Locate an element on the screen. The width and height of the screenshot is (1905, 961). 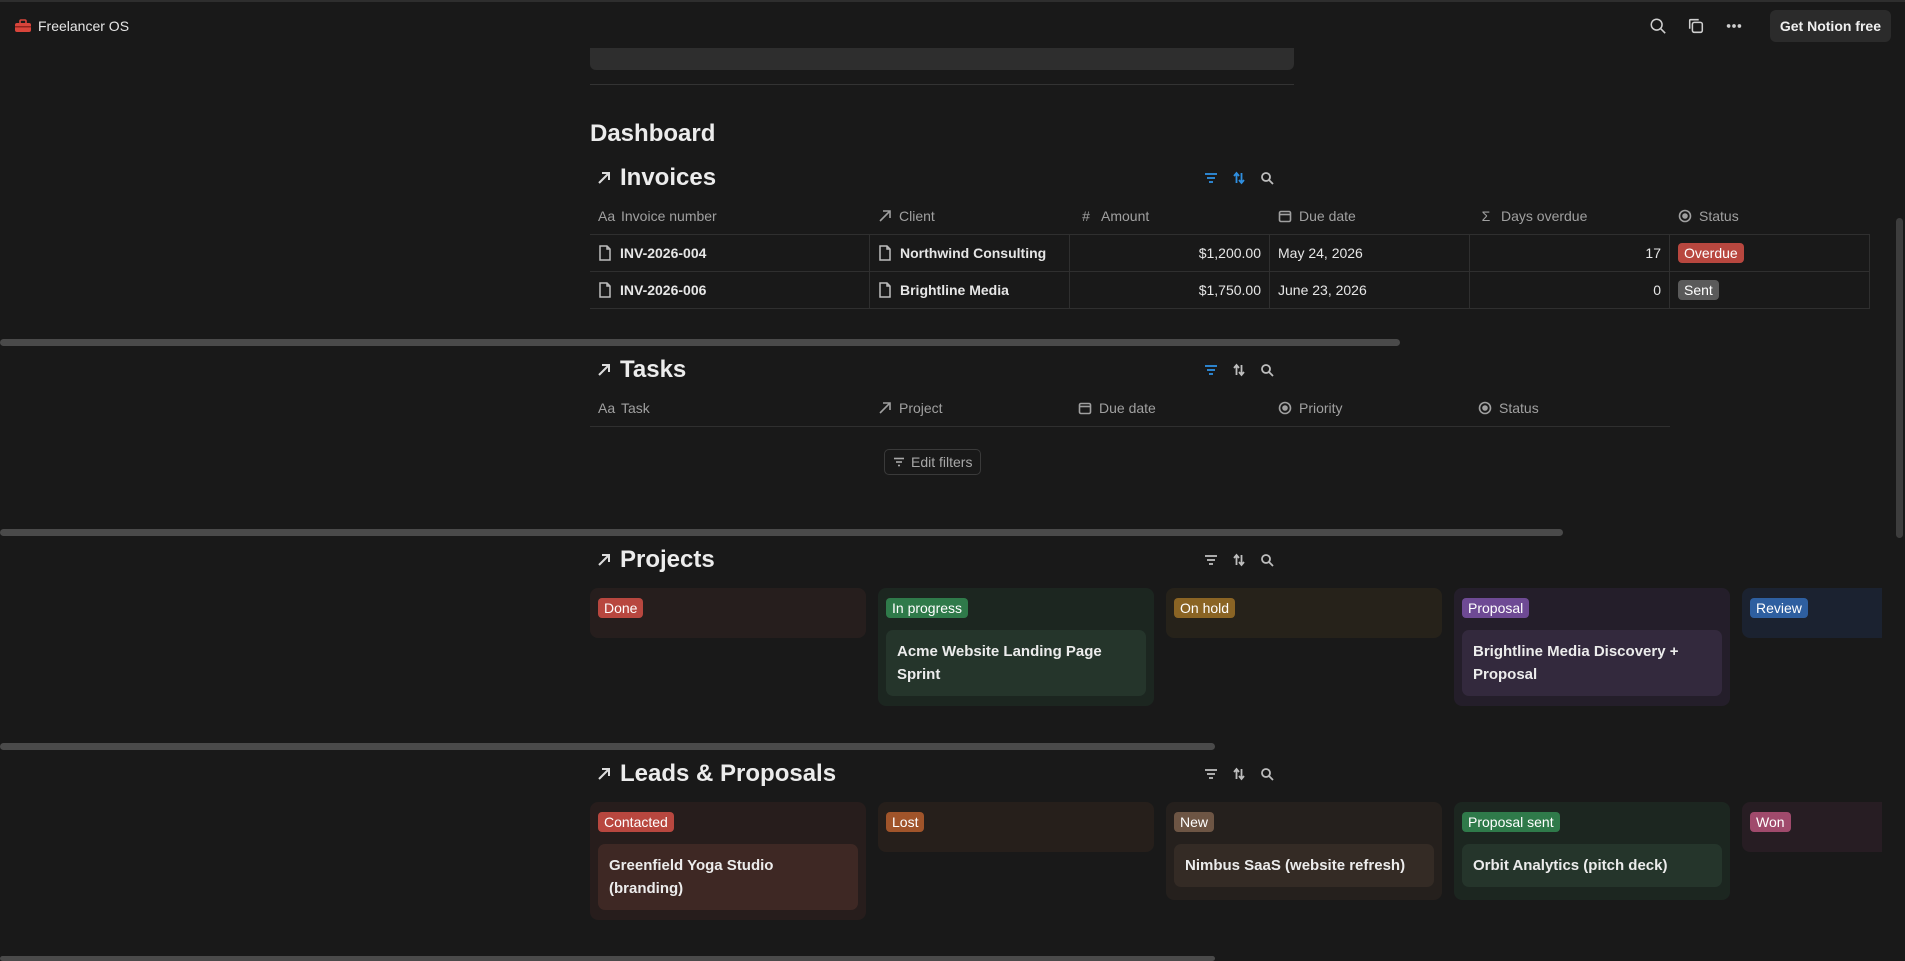
days-overdue-cell: 0 is located at coordinates (1570, 290).